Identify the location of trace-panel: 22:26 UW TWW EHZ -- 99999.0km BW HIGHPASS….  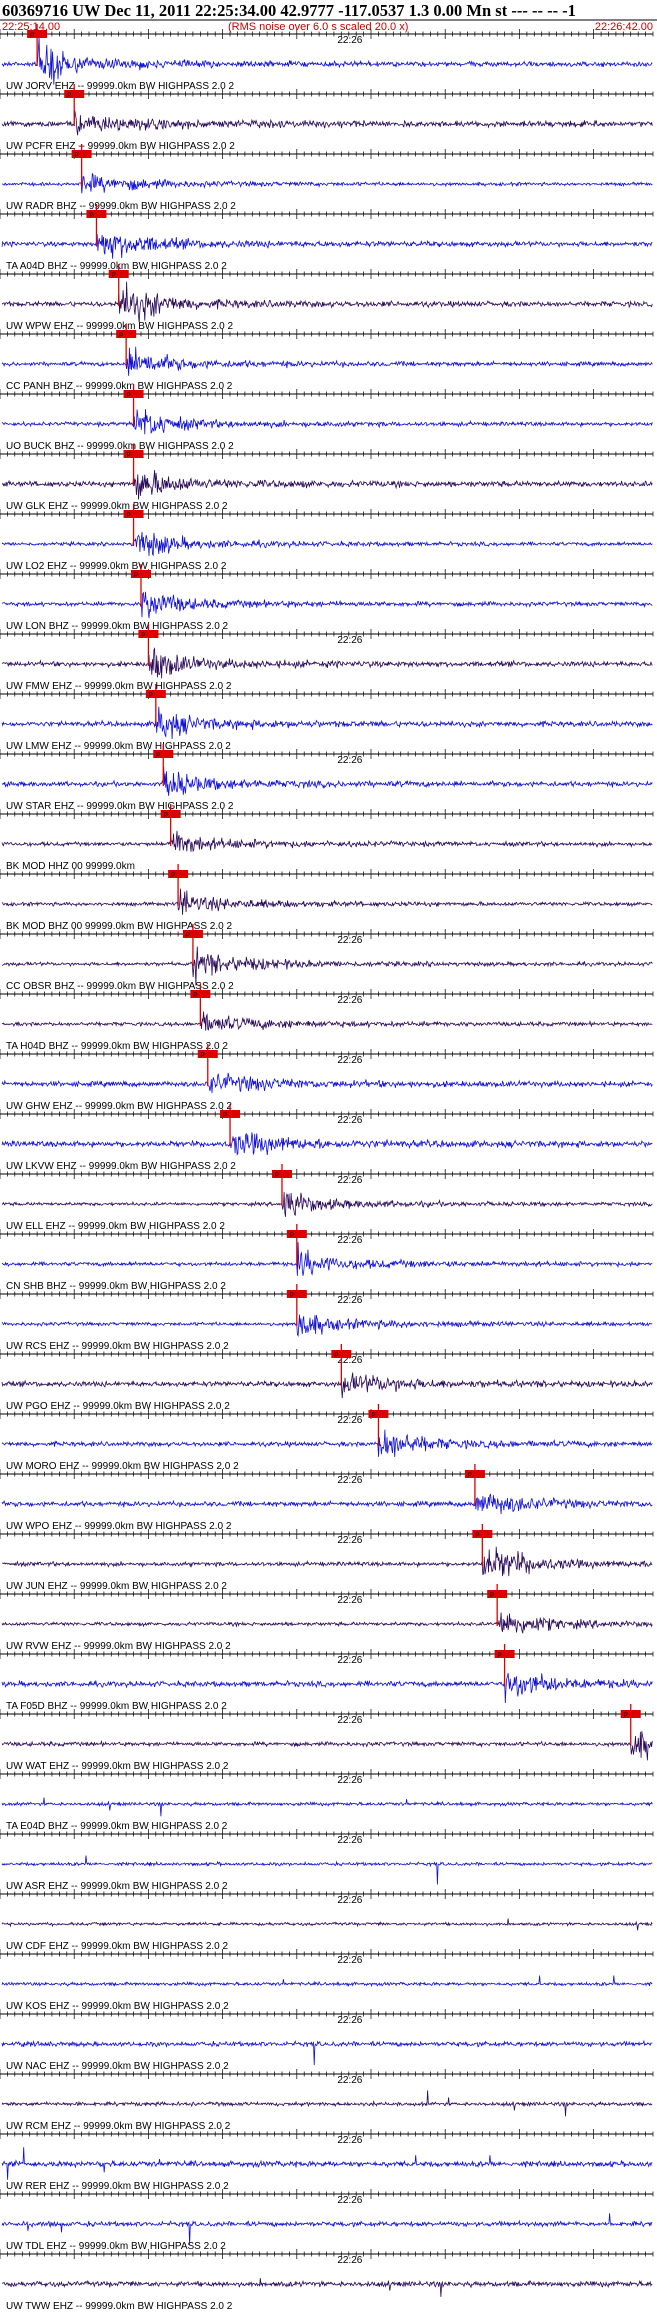
(327, 2280).